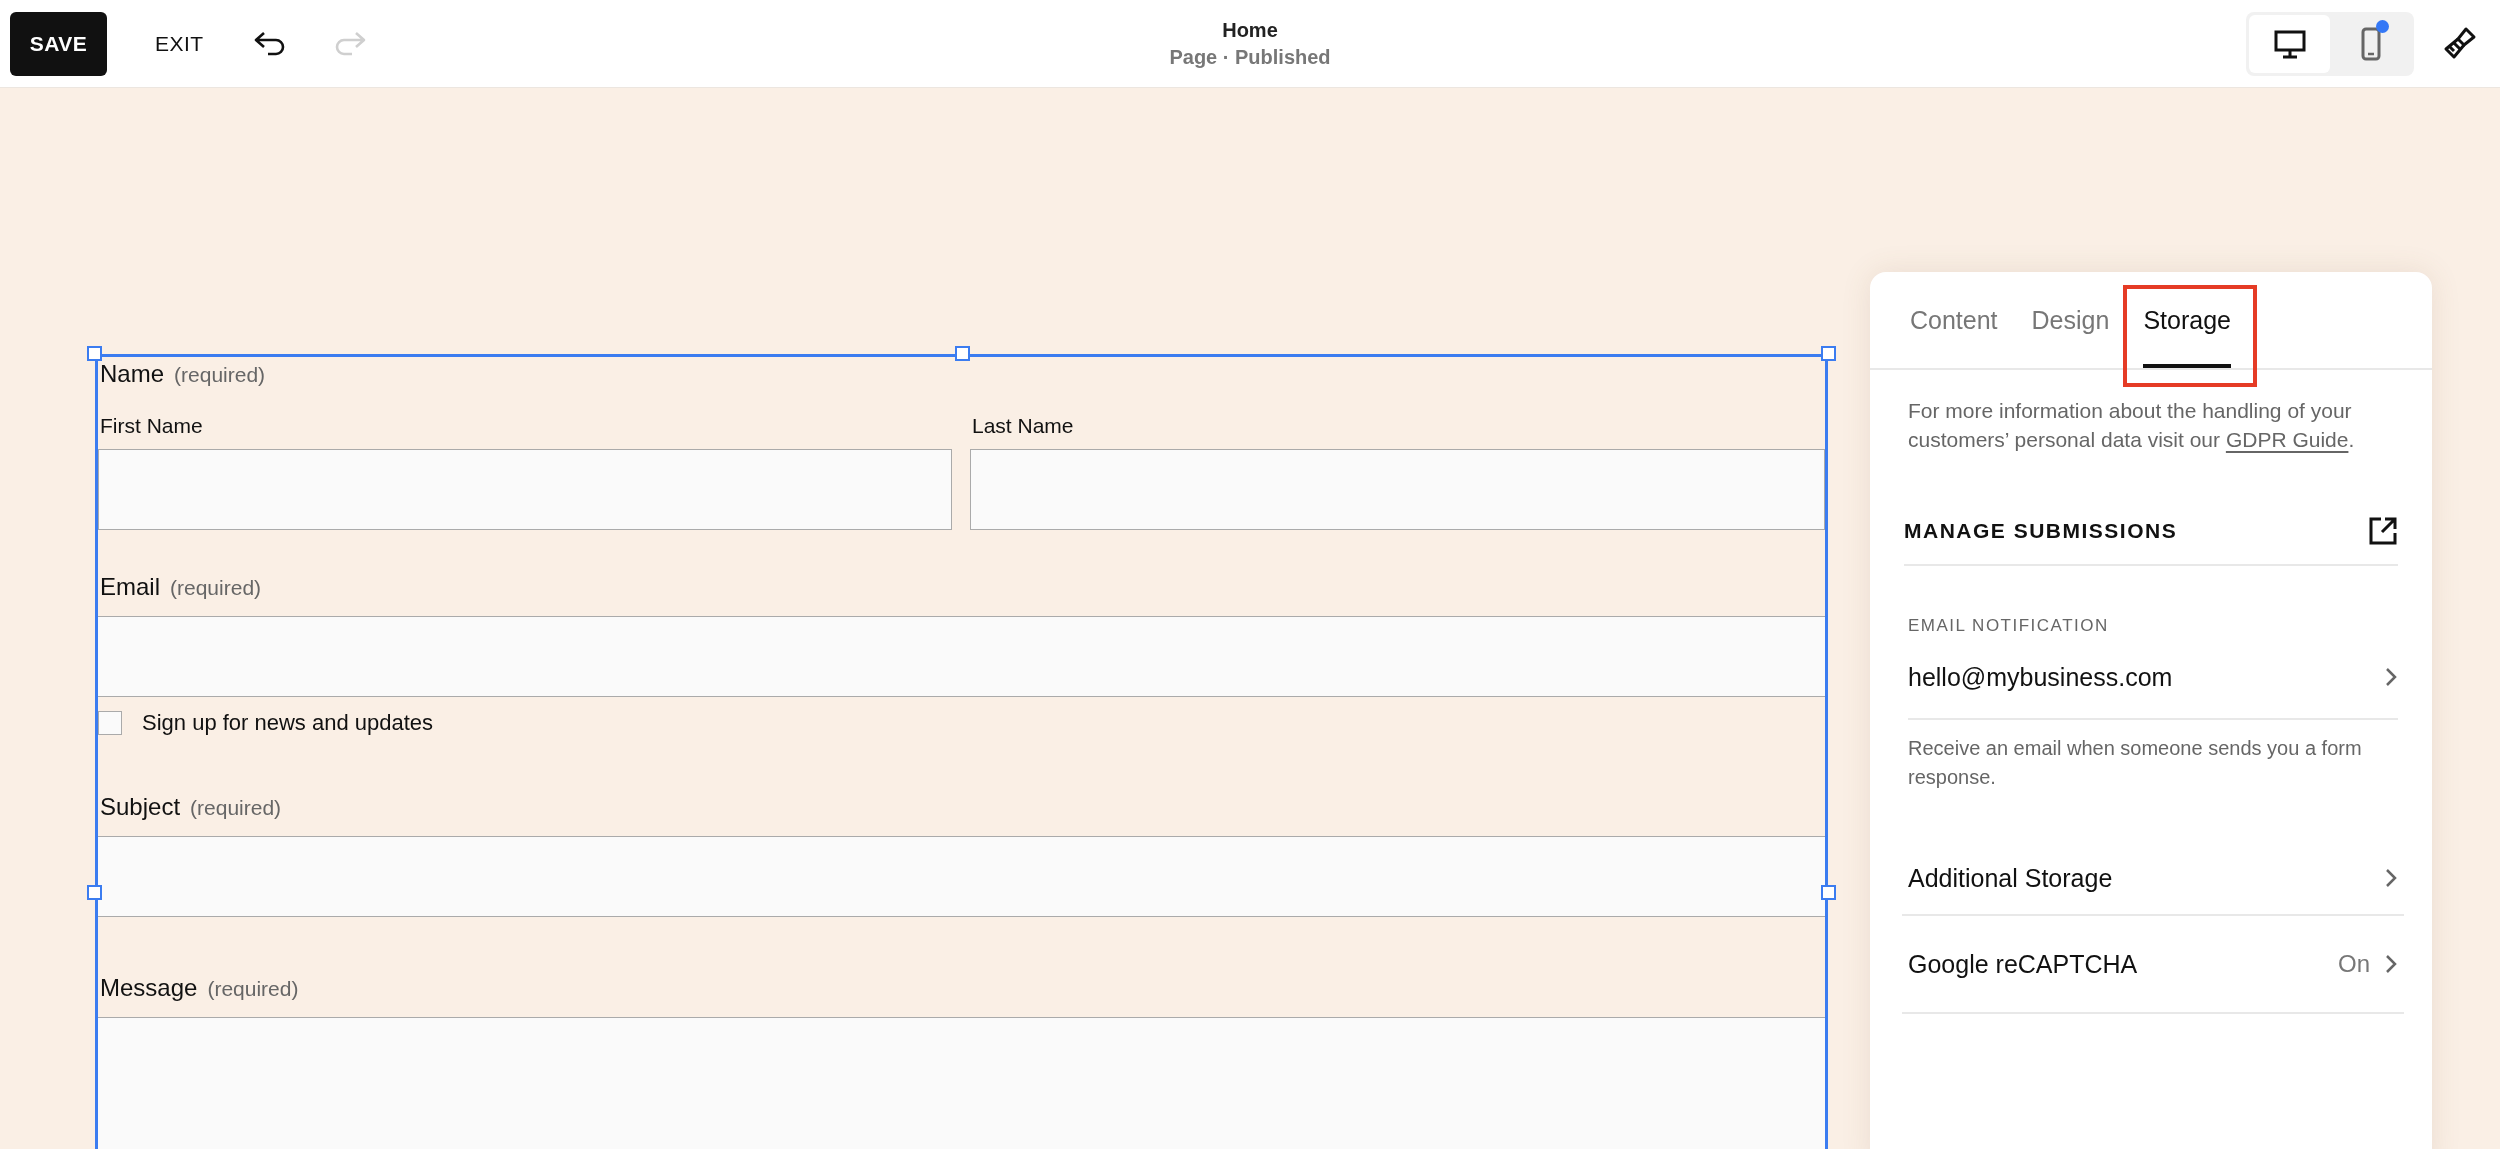 The height and width of the screenshot is (1149, 2500). I want to click on exit-button: EXIT, so click(179, 43).